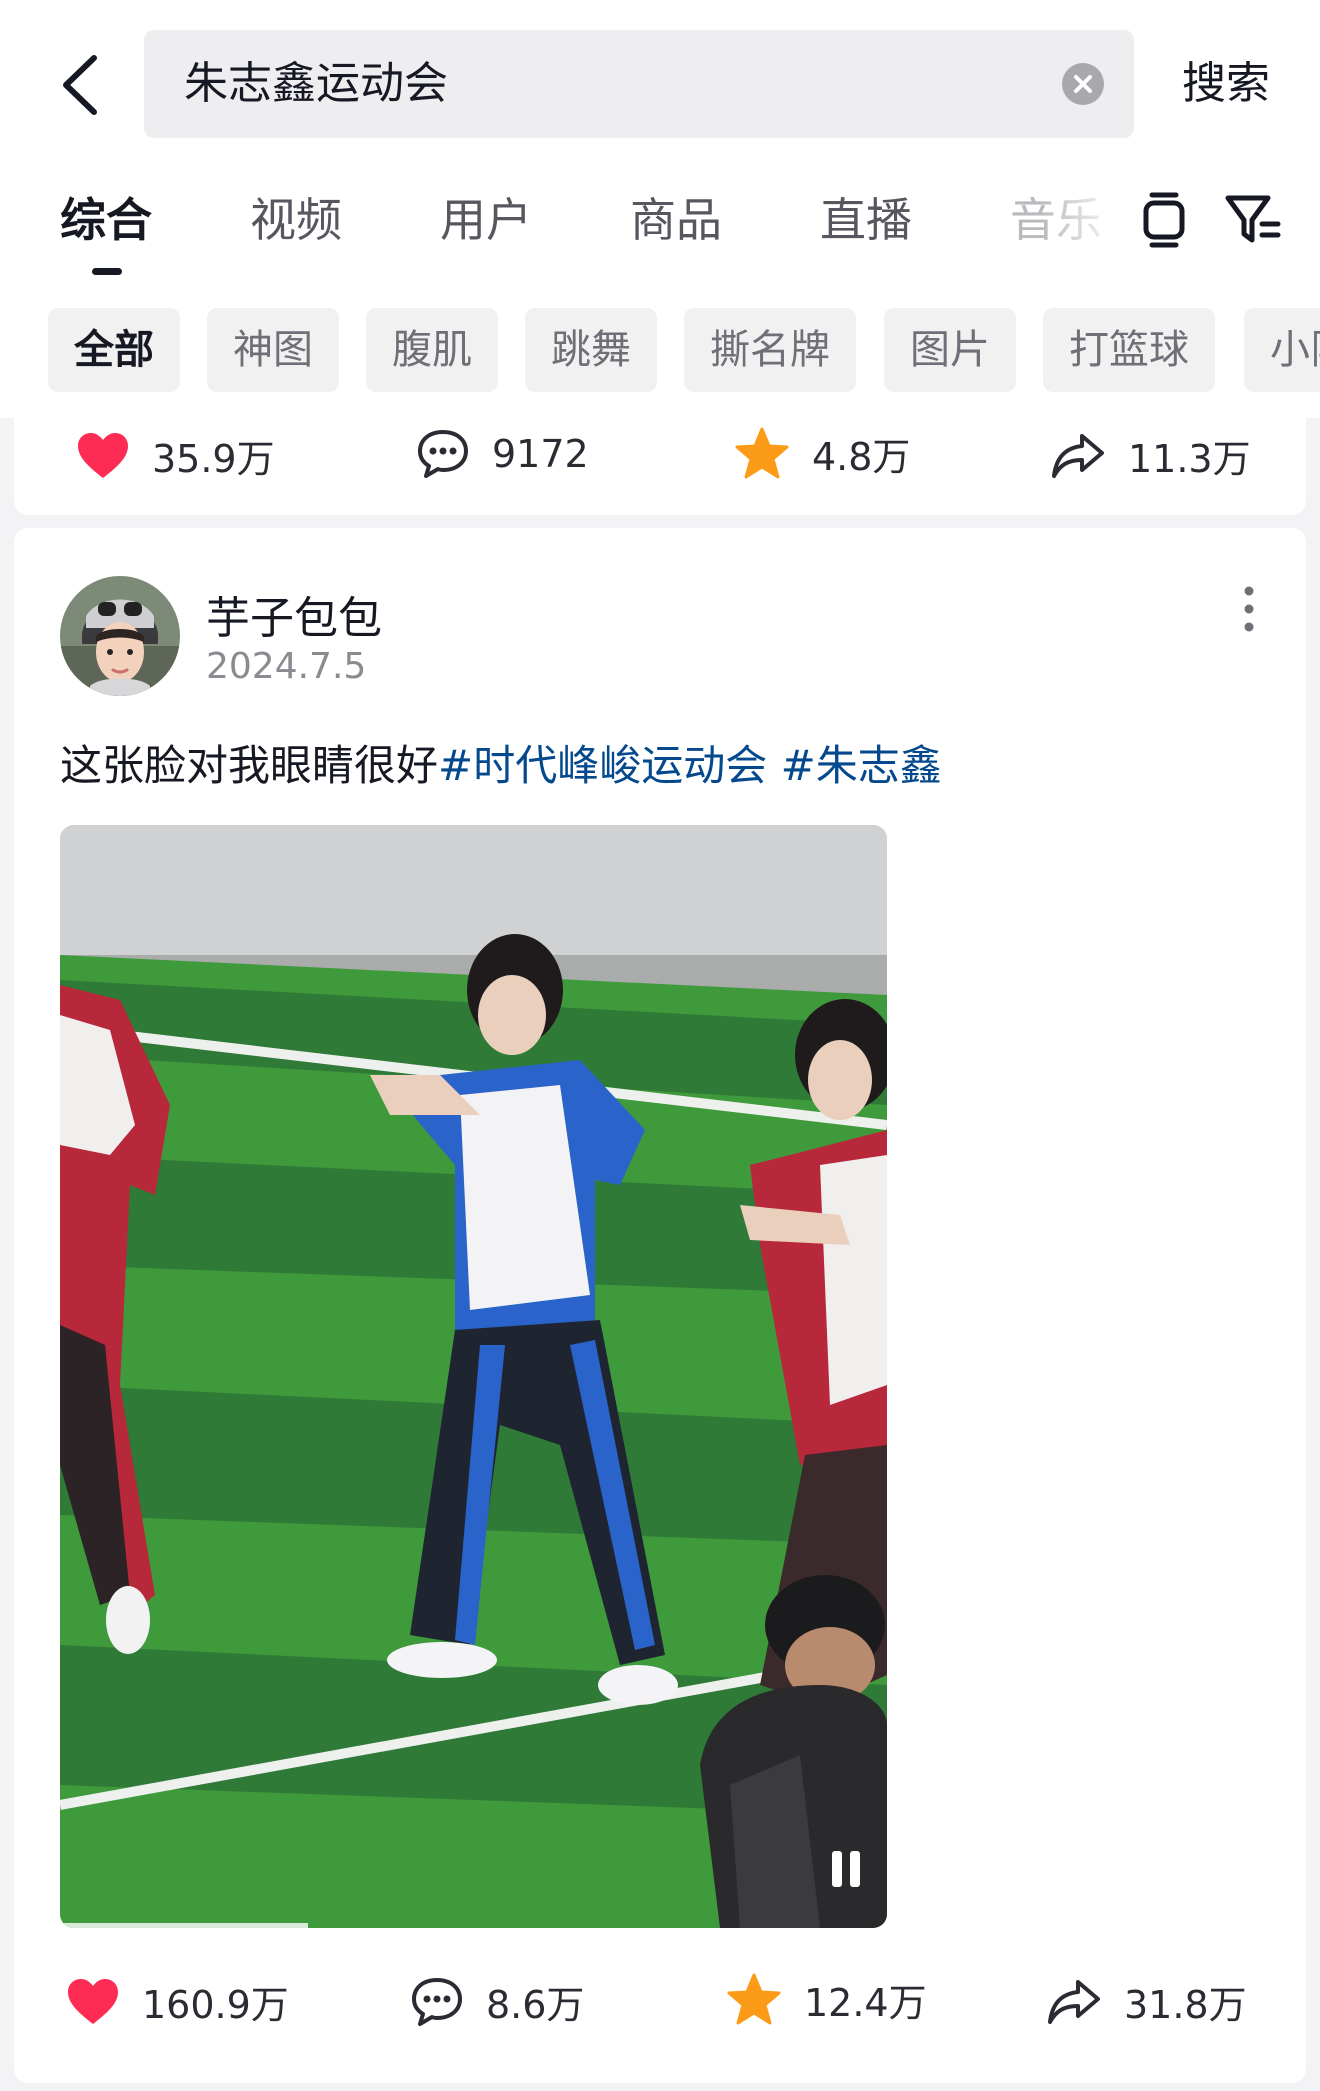 The height and width of the screenshot is (2091, 1320). I want to click on watch-icon, so click(1164, 220).